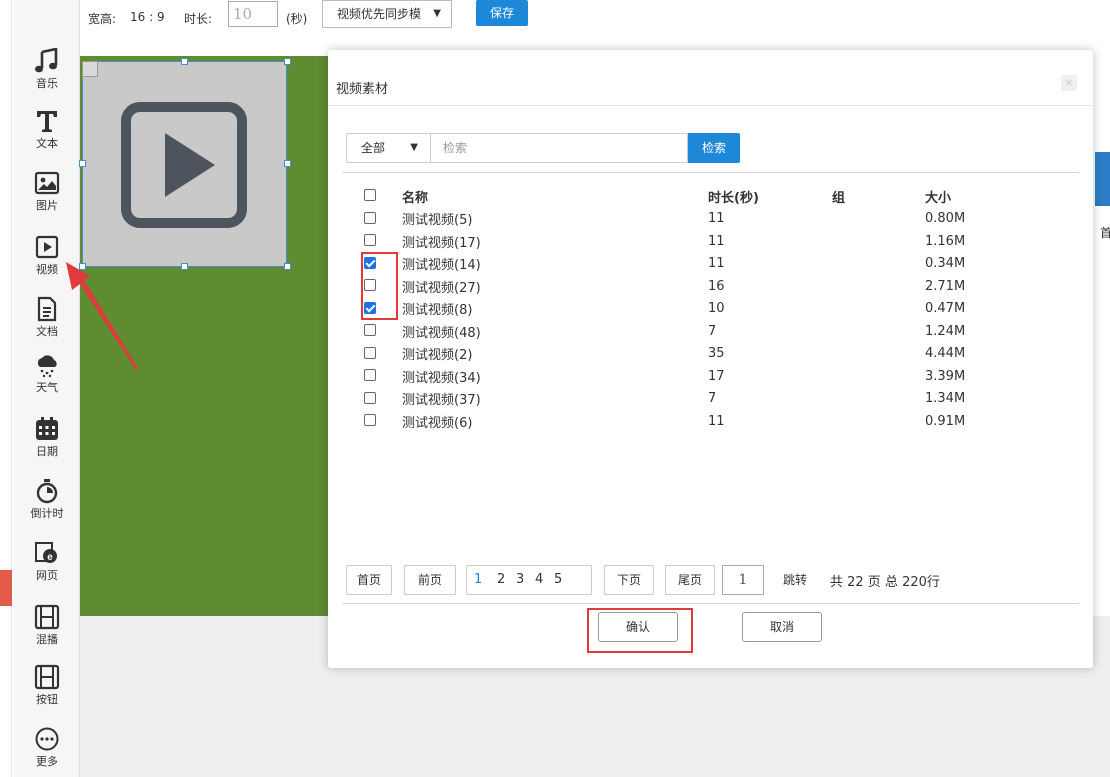 The height and width of the screenshot is (777, 1110). Describe the element at coordinates (441, 333) in the screenshot. I see `row-name: 测试视频(48)` at that location.